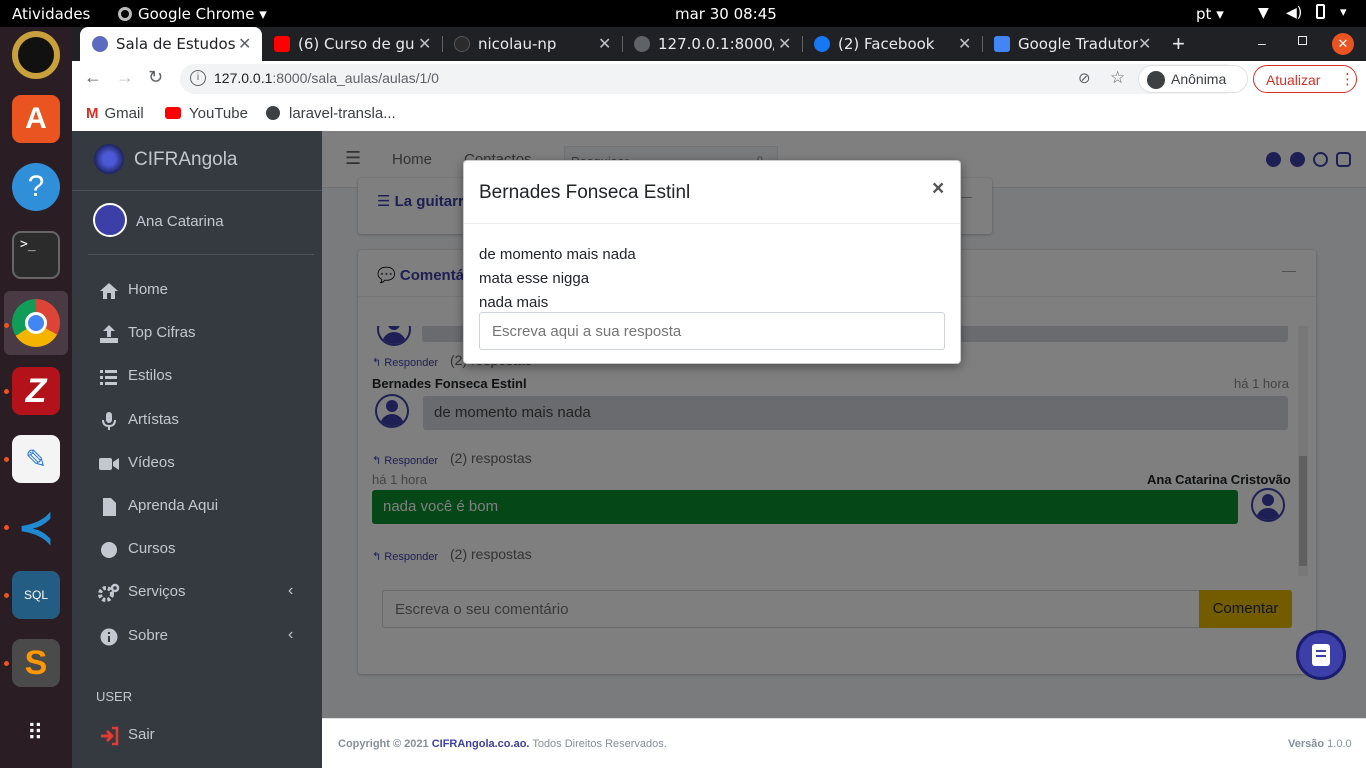 The width and height of the screenshot is (1366, 768). What do you see at coordinates (243, 78) in the screenshot?
I see `url-host: 127.0.0.1` at bounding box center [243, 78].